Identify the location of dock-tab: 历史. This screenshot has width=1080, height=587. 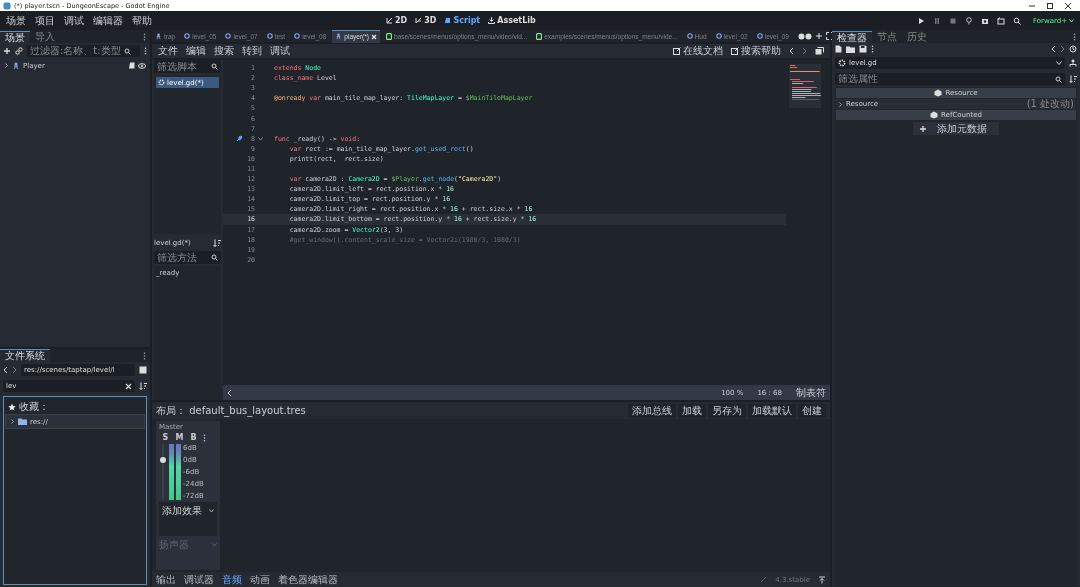
(917, 37).